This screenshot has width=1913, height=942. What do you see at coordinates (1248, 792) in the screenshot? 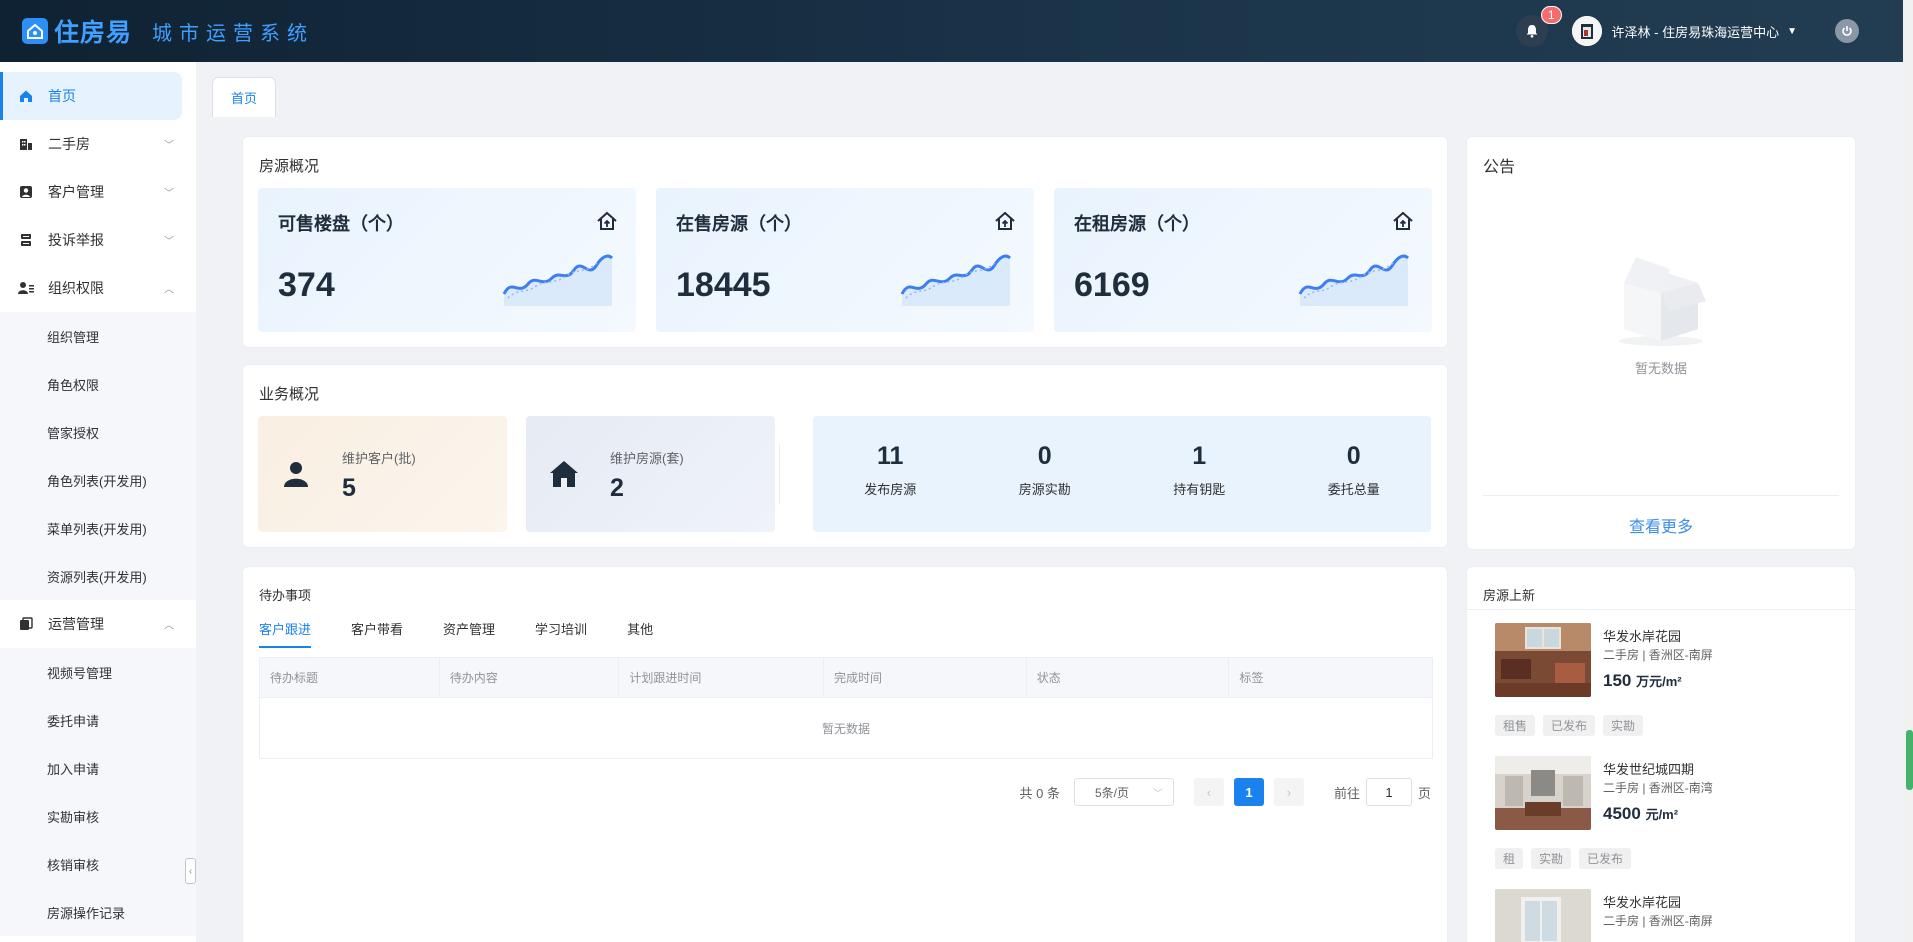
I see `current-page-button: 1` at bounding box center [1248, 792].